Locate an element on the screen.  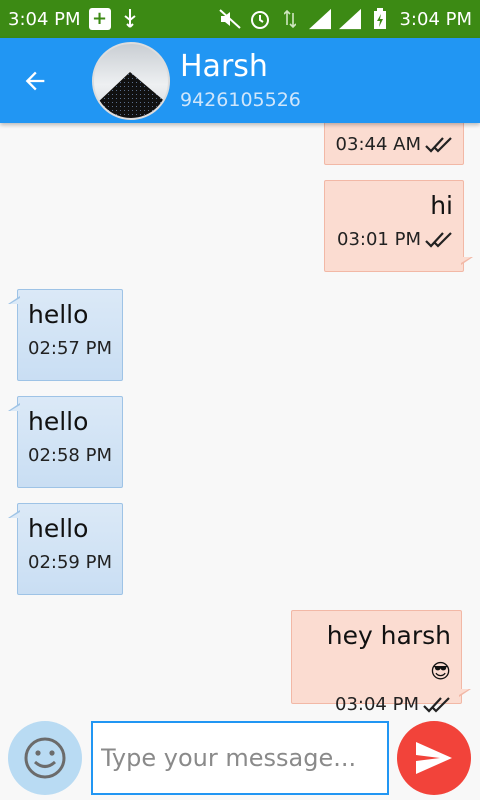
composer is located at coordinates (240, 756).